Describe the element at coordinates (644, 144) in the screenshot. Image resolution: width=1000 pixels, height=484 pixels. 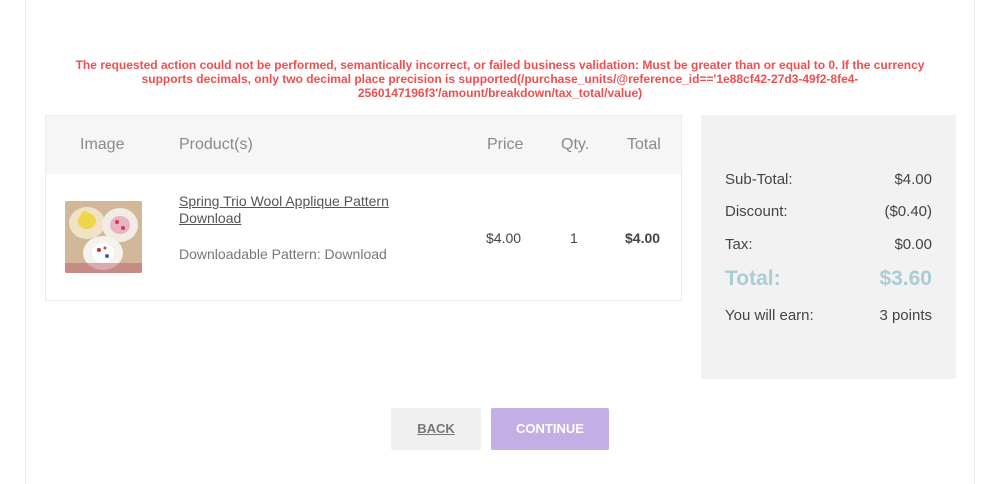
I see `header-total: Total` at that location.